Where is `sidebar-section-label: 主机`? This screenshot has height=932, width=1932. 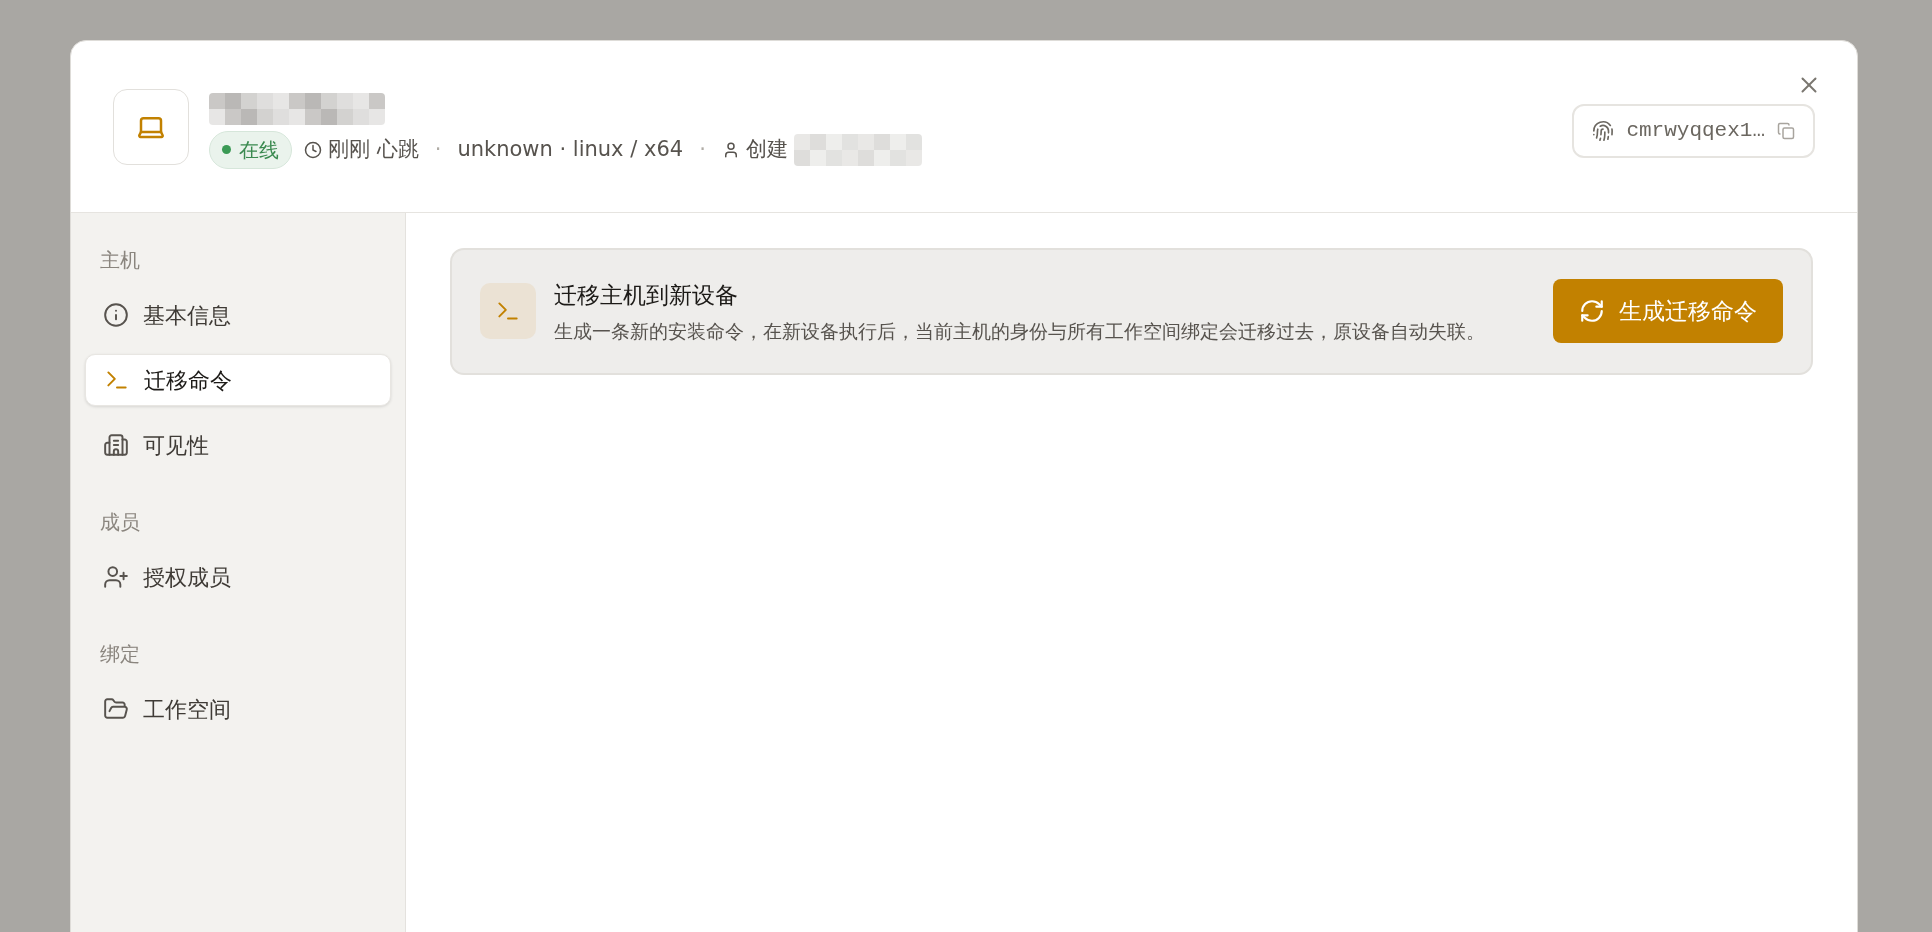
sidebar-section-label: 主机 is located at coordinates (120, 260).